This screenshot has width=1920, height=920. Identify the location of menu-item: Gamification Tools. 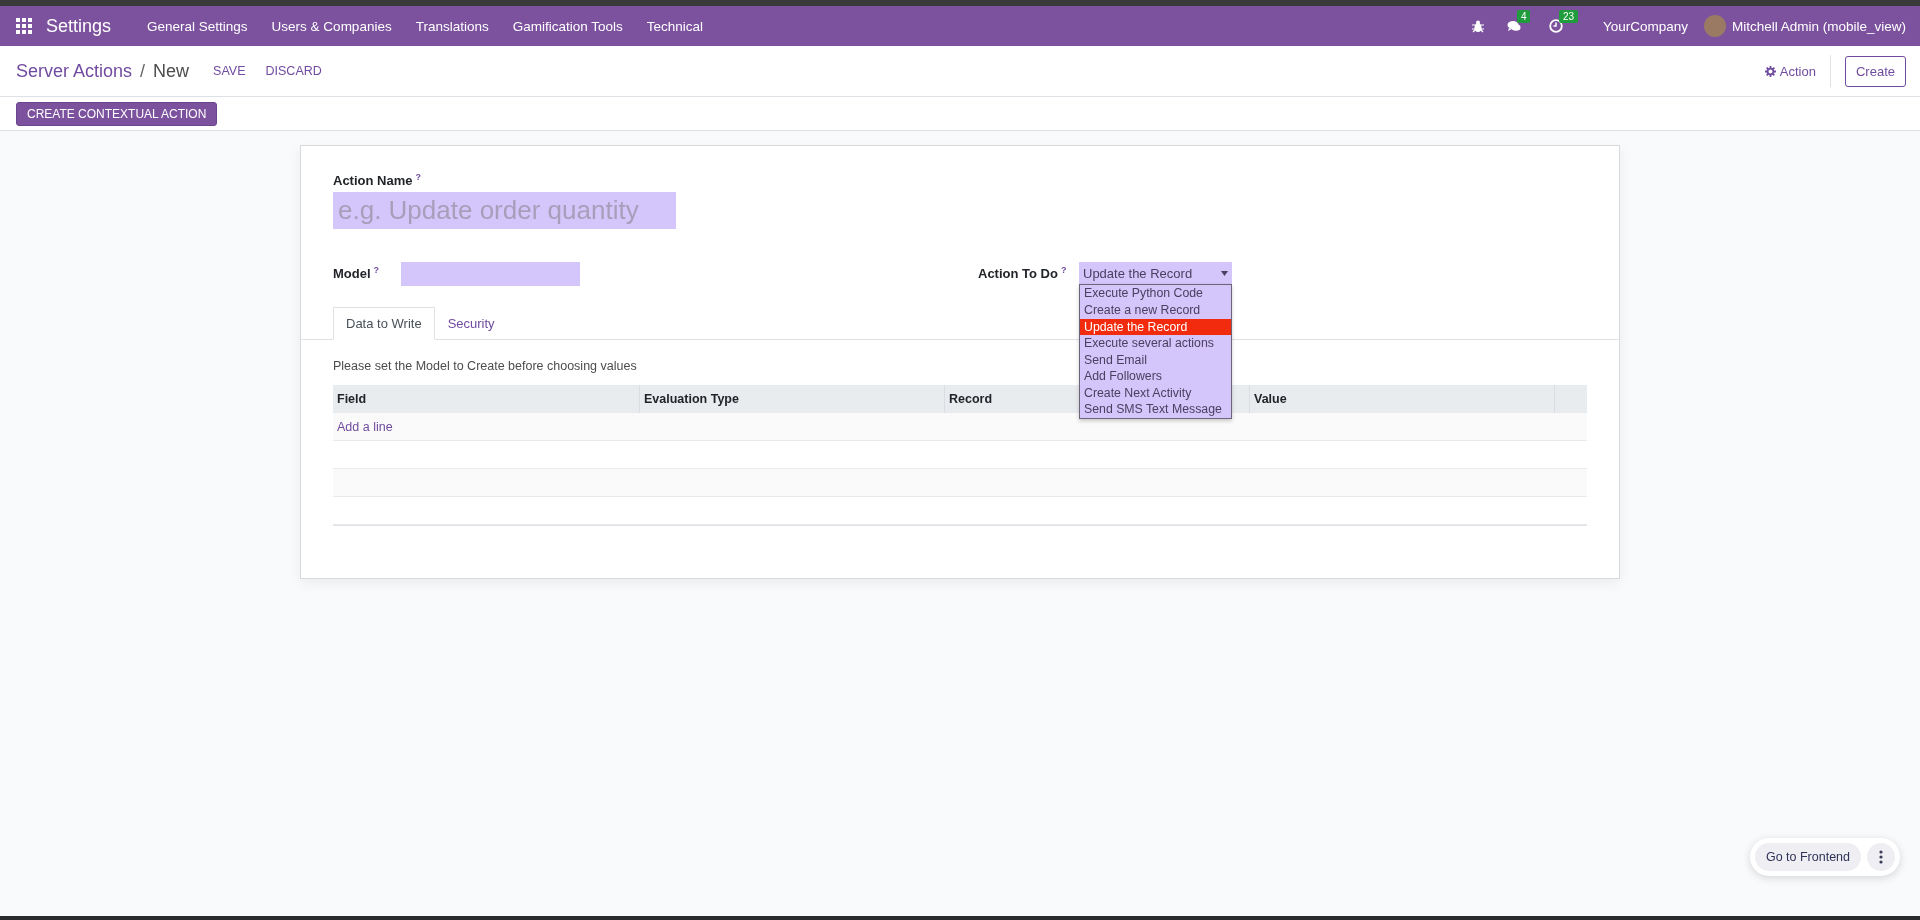
(567, 26).